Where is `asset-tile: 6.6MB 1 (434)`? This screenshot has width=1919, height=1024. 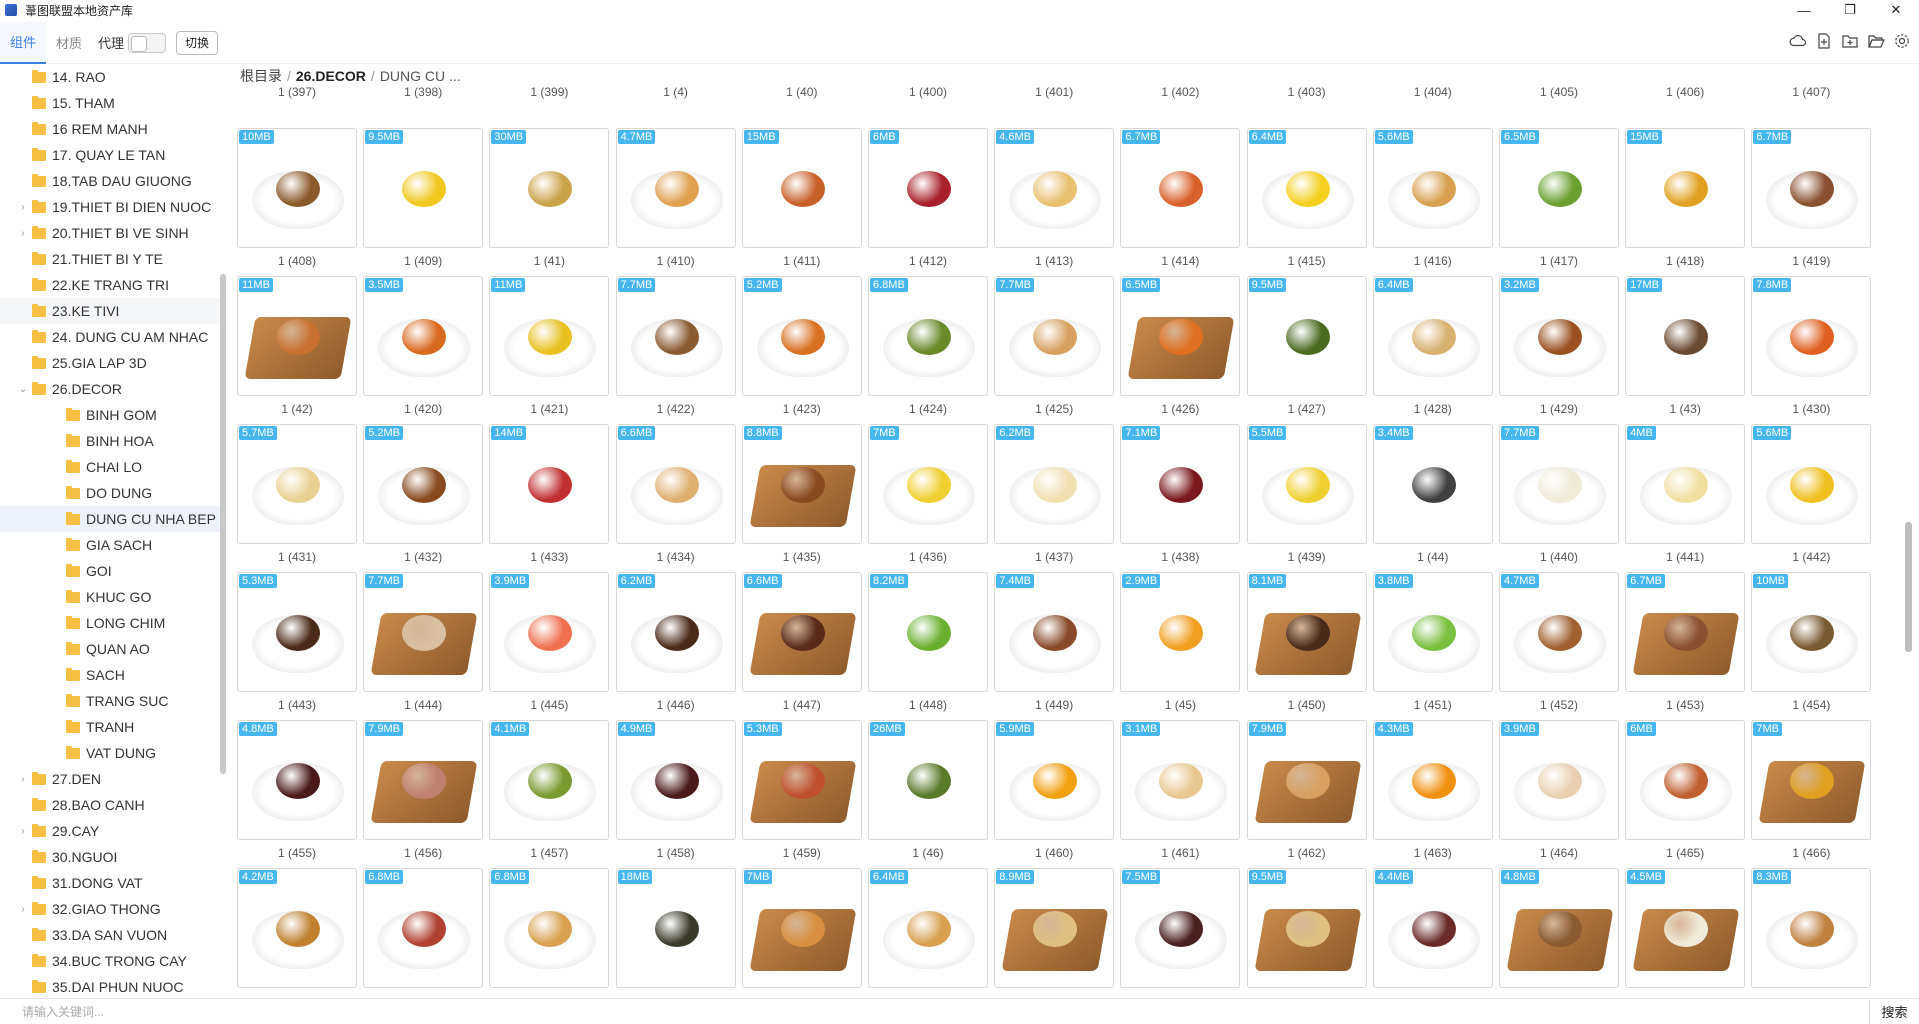
asset-tile: 6.6MB 1 (434) is located at coordinates (675, 498).